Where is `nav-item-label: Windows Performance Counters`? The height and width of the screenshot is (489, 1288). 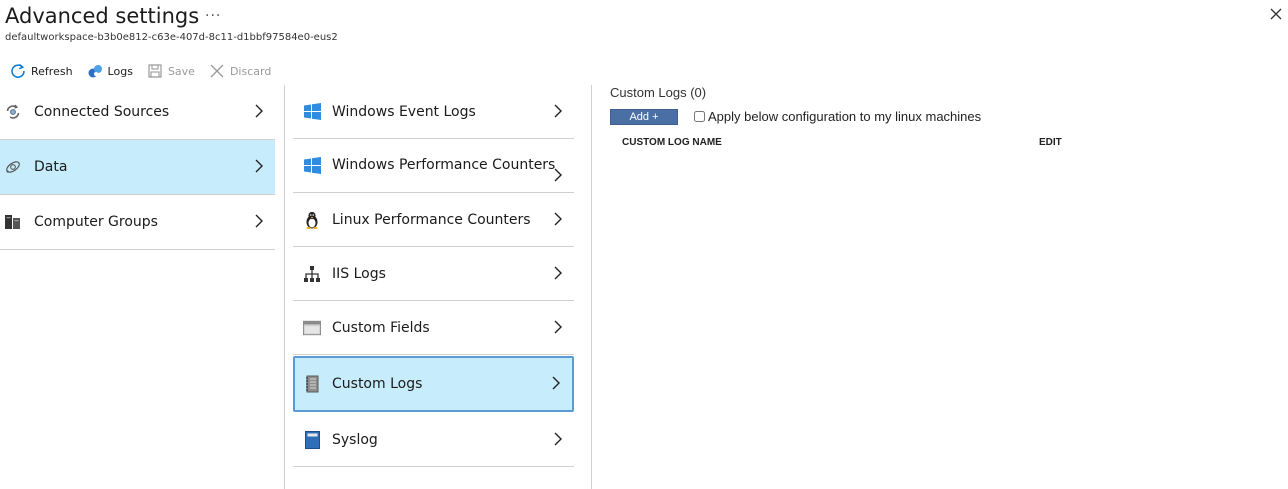 nav-item-label: Windows Performance Counters is located at coordinates (444, 164).